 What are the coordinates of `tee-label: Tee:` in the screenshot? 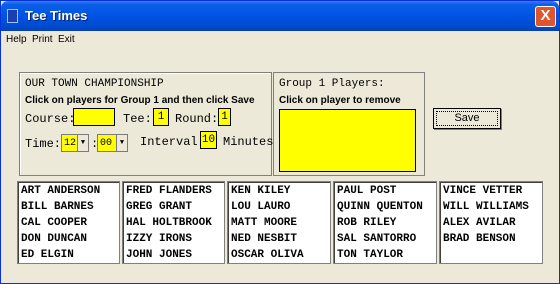 It's located at (137, 119).